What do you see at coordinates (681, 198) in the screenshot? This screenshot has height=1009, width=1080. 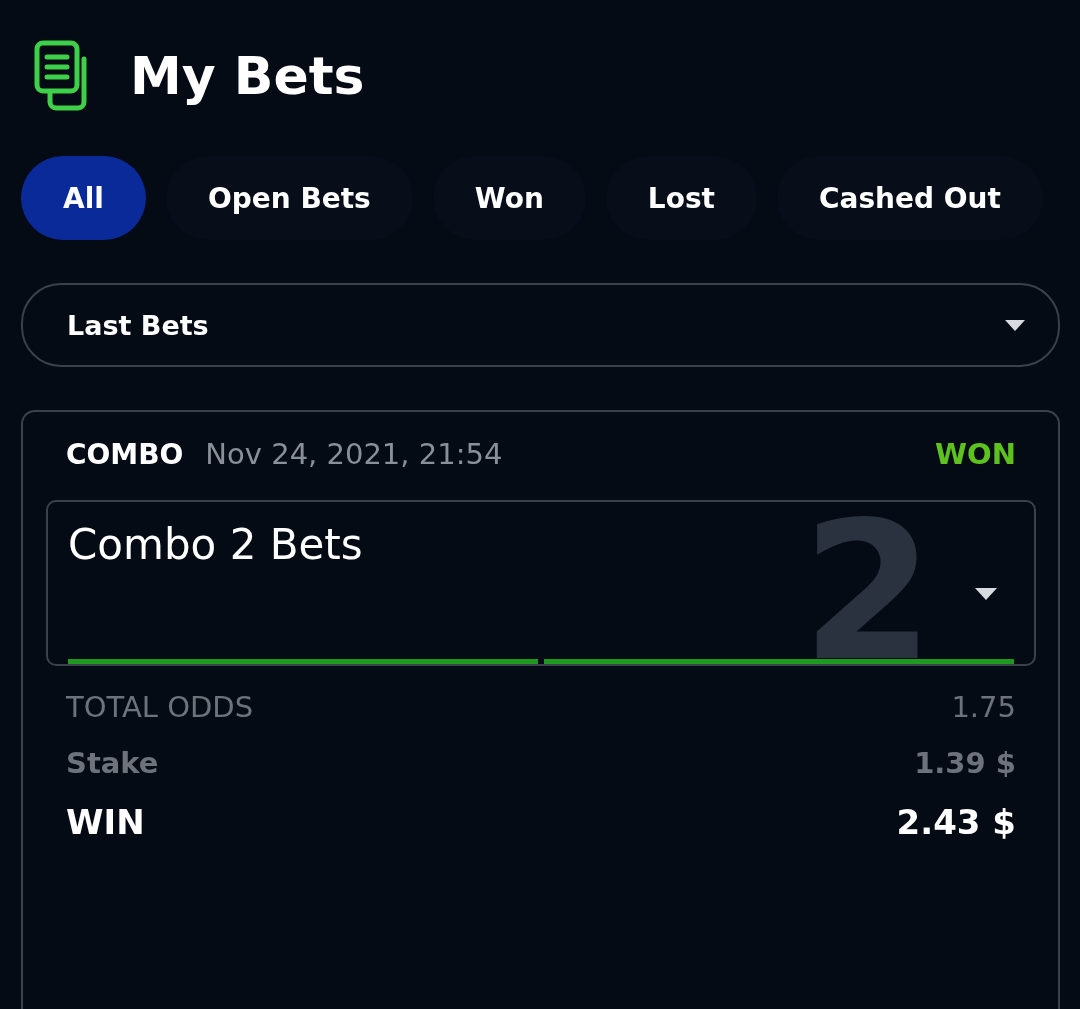 I see `filter-tab: Lost` at bounding box center [681, 198].